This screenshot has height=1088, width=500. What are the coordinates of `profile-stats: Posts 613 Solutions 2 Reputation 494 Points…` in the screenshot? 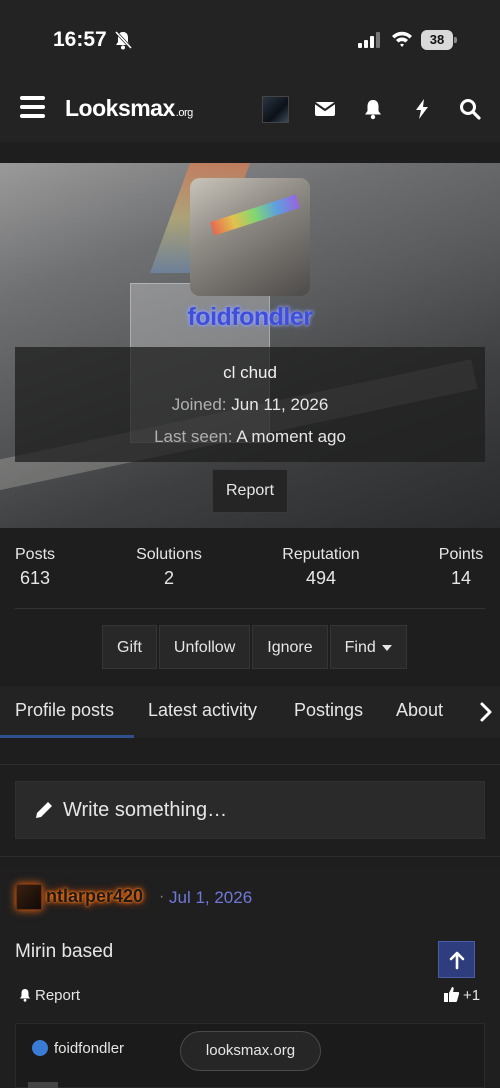 It's located at (250, 568).